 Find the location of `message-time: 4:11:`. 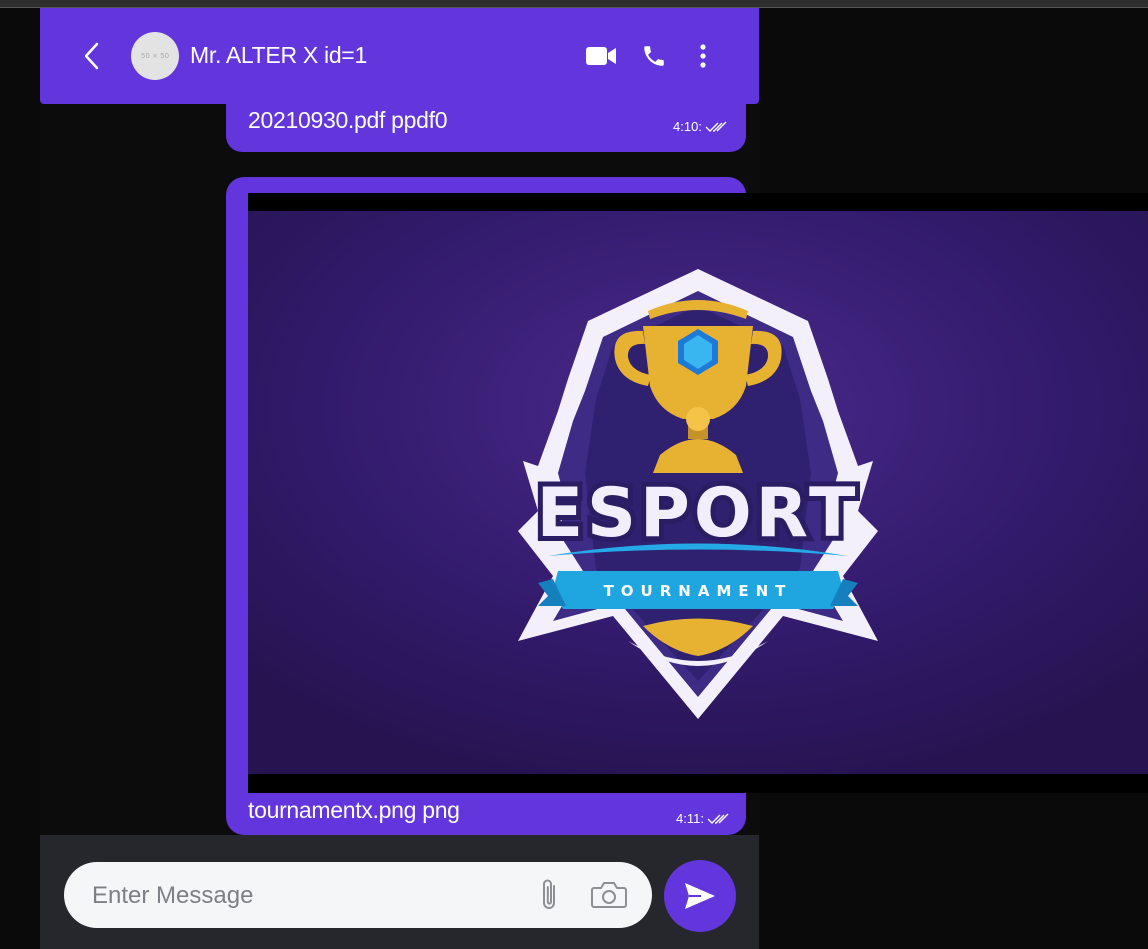

message-time: 4:11: is located at coordinates (703, 818).